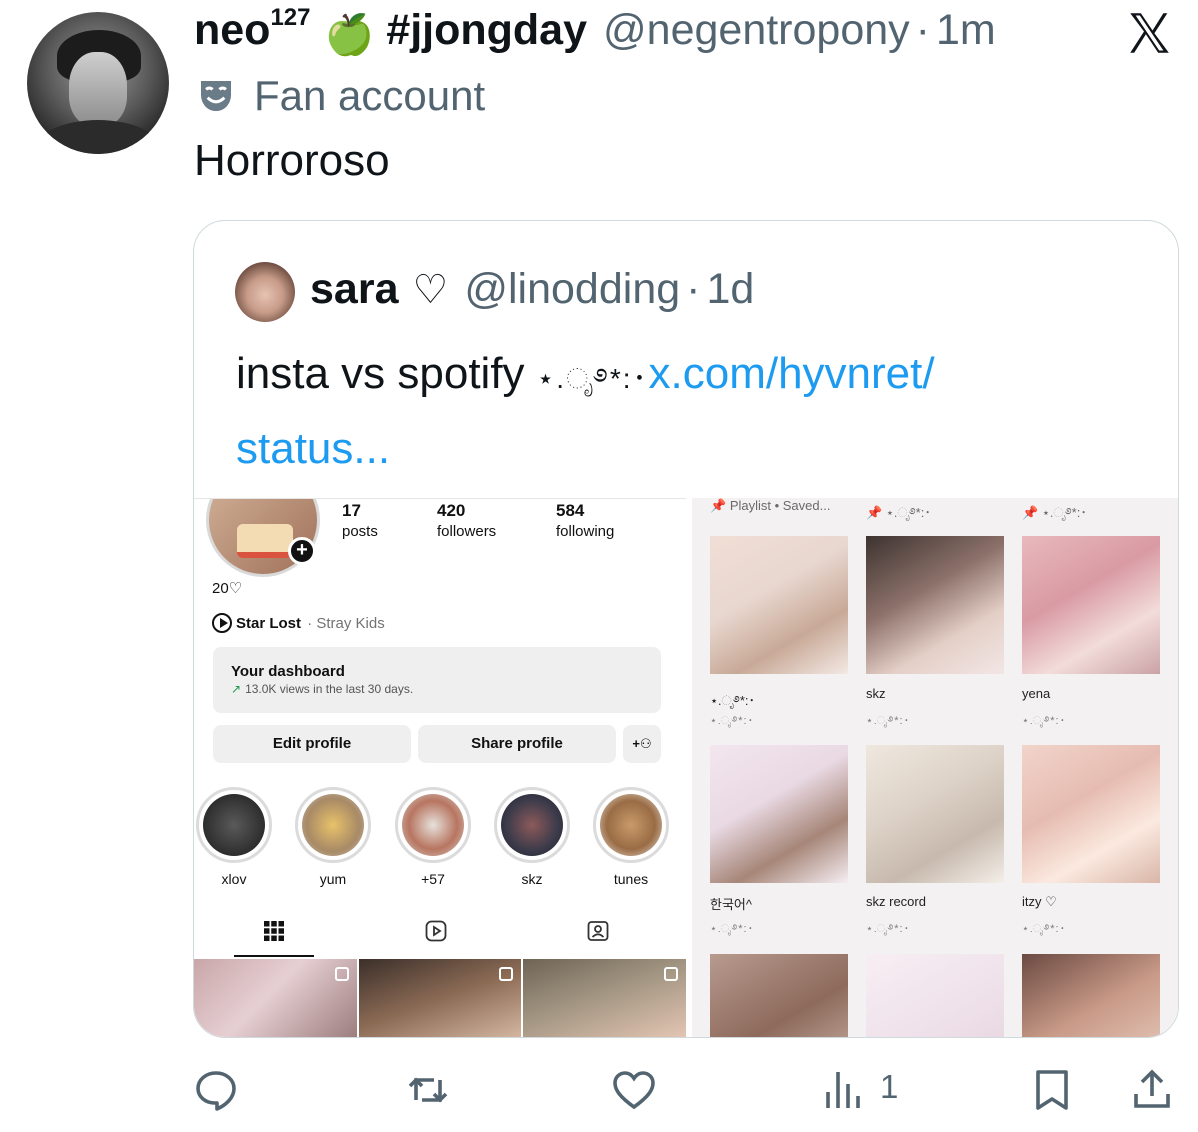 Image resolution: width=1198 pixels, height=1132 pixels. I want to click on display-name-text: neo, so click(232, 30).